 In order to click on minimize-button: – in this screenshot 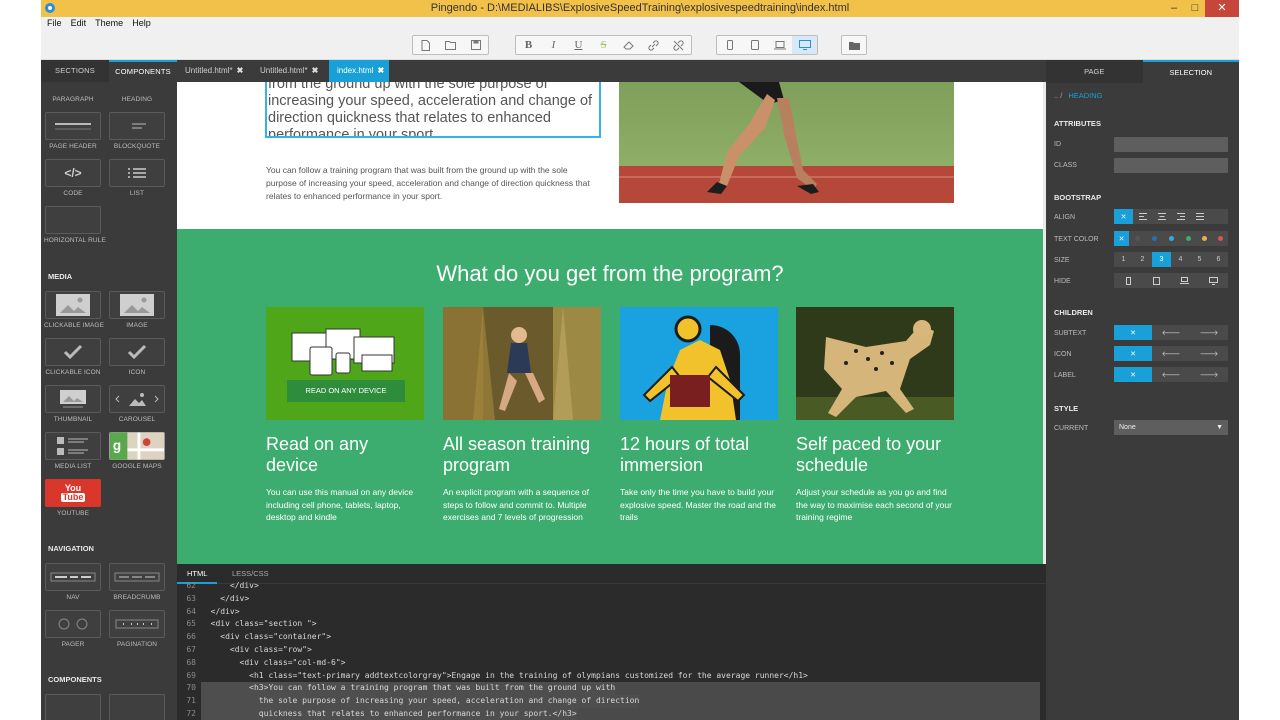, I will do `click(1174, 8)`.